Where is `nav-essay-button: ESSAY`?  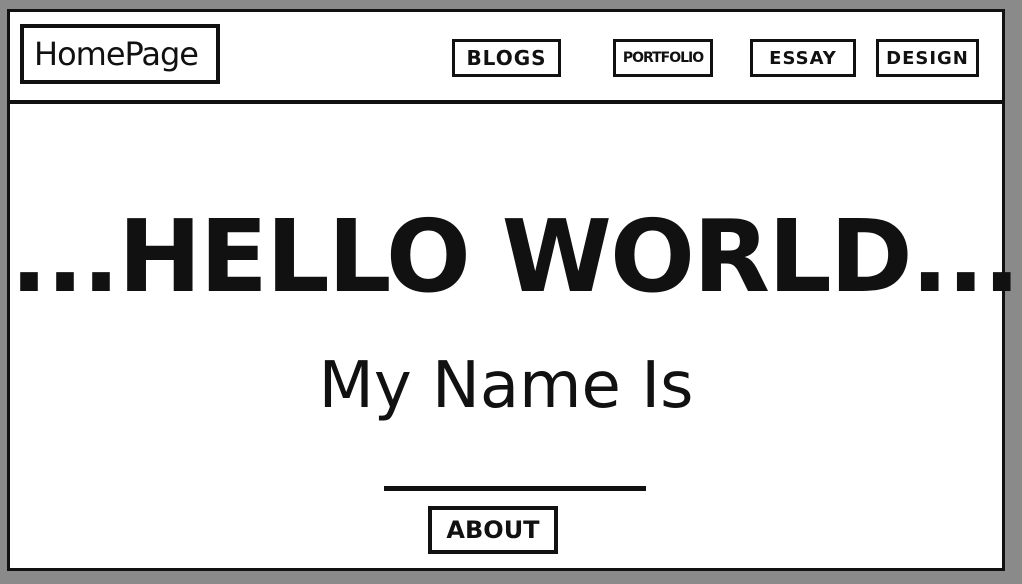
nav-essay-button: ESSAY is located at coordinates (803, 58).